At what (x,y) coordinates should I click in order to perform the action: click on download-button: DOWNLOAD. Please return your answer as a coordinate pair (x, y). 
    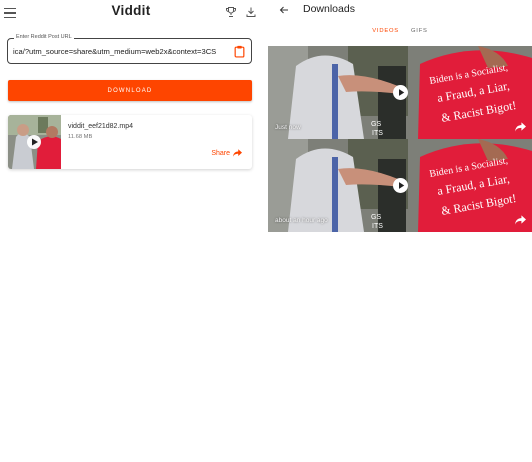
    Looking at the image, I should click on (130, 90).